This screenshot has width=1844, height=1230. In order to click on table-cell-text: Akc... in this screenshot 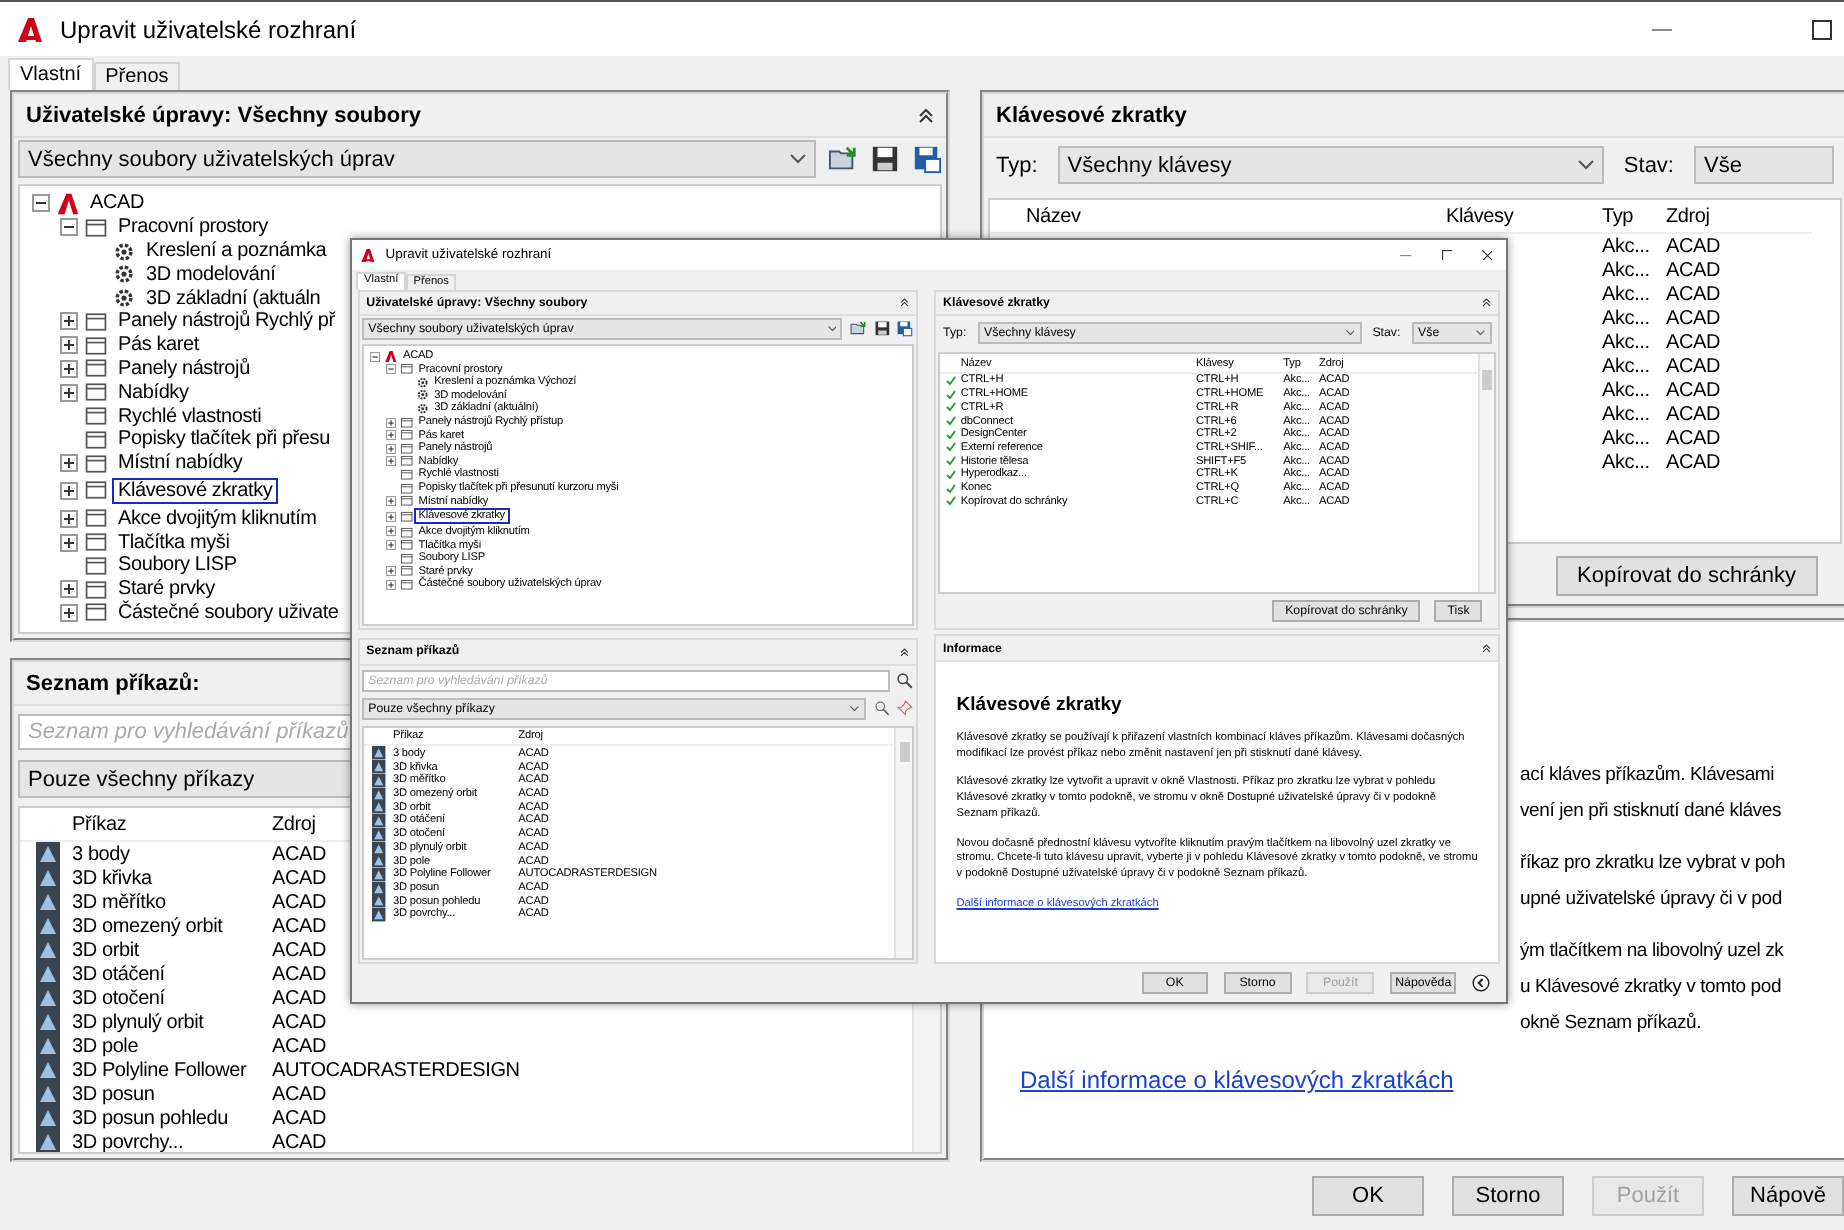, I will do `click(1627, 366)`.